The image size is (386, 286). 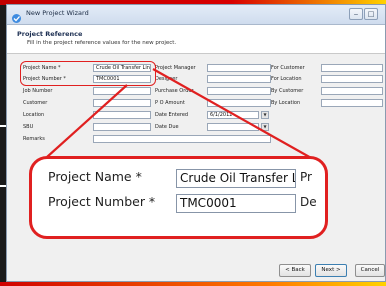 I want to click on zoom-cut-label-2: De, so click(x=308, y=202).